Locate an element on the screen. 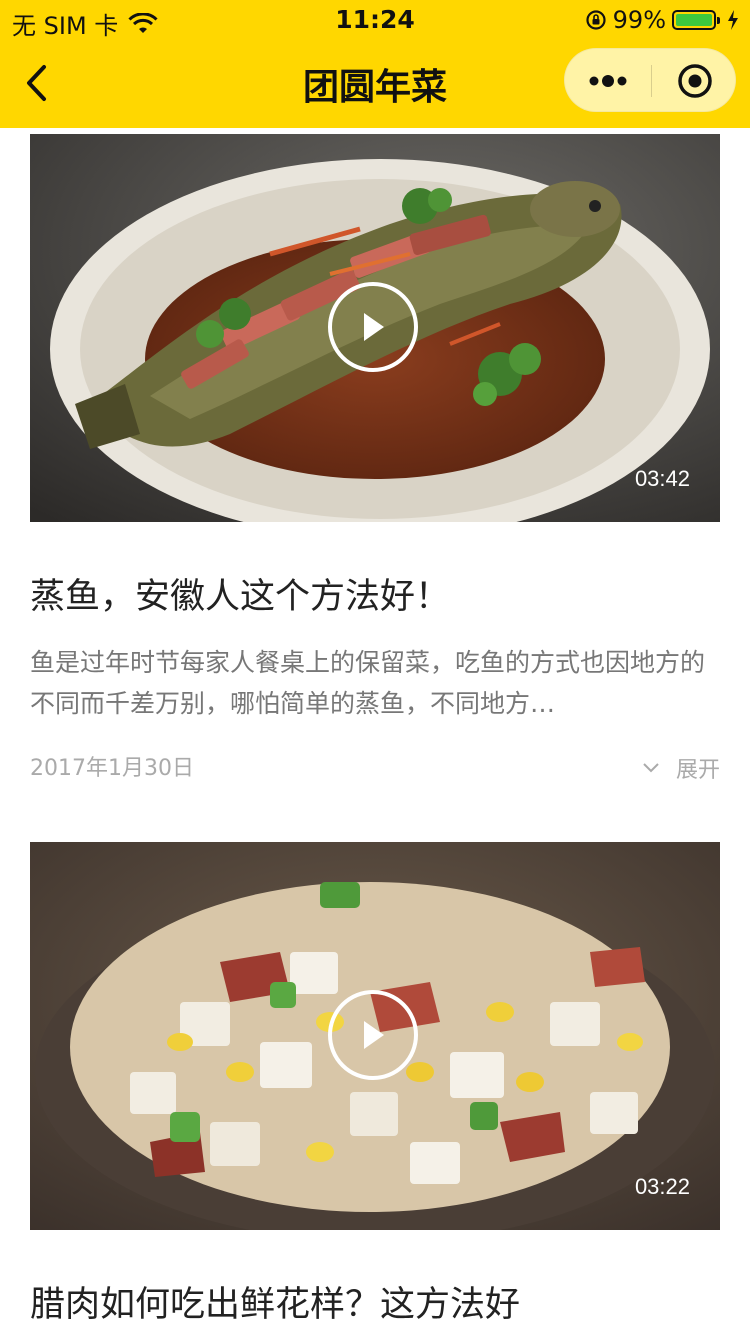  video-duration: 03:42 is located at coordinates (662, 478).